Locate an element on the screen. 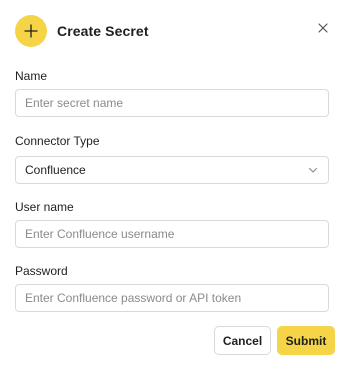 The height and width of the screenshot is (370, 348). plus-icon is located at coordinates (31, 31).